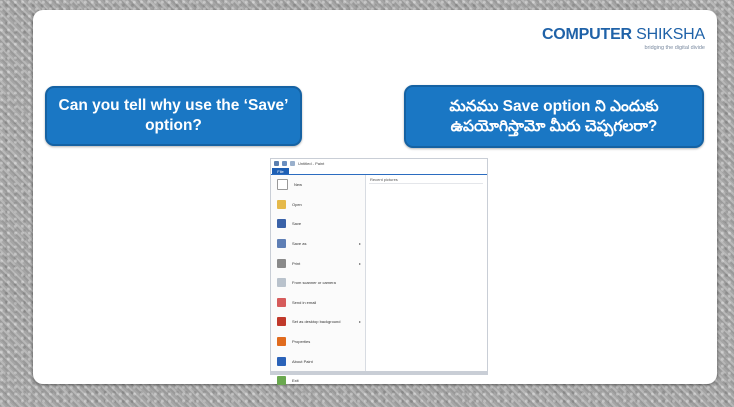 The width and height of the screenshot is (734, 407). Describe the element at coordinates (318, 224) in the screenshot. I see `file-menu-item-save: Save` at that location.